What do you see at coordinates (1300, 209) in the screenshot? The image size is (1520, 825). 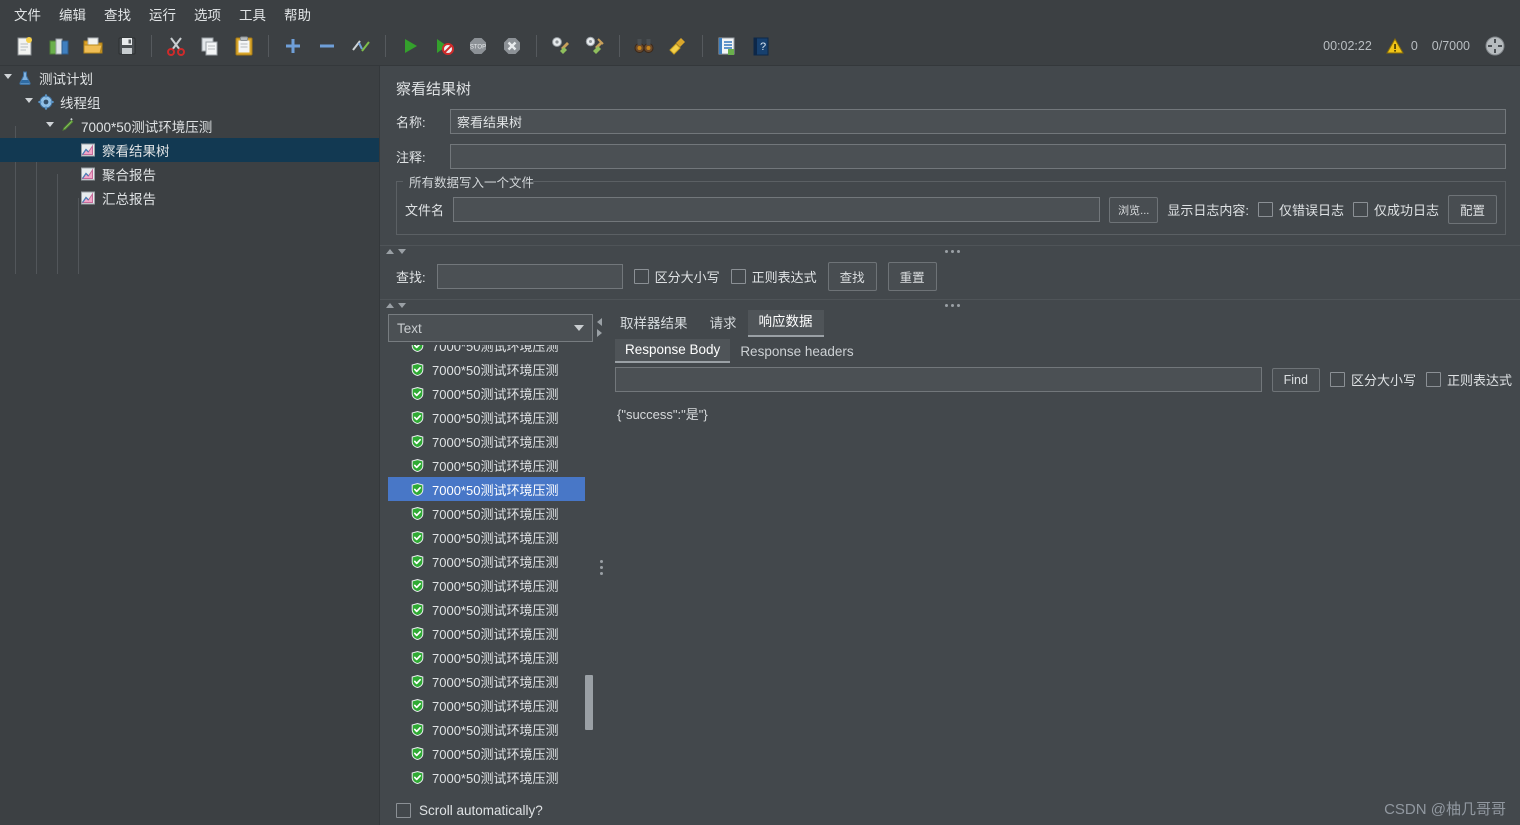 I see `errors-only-checkbox: 仅错误日志` at bounding box center [1300, 209].